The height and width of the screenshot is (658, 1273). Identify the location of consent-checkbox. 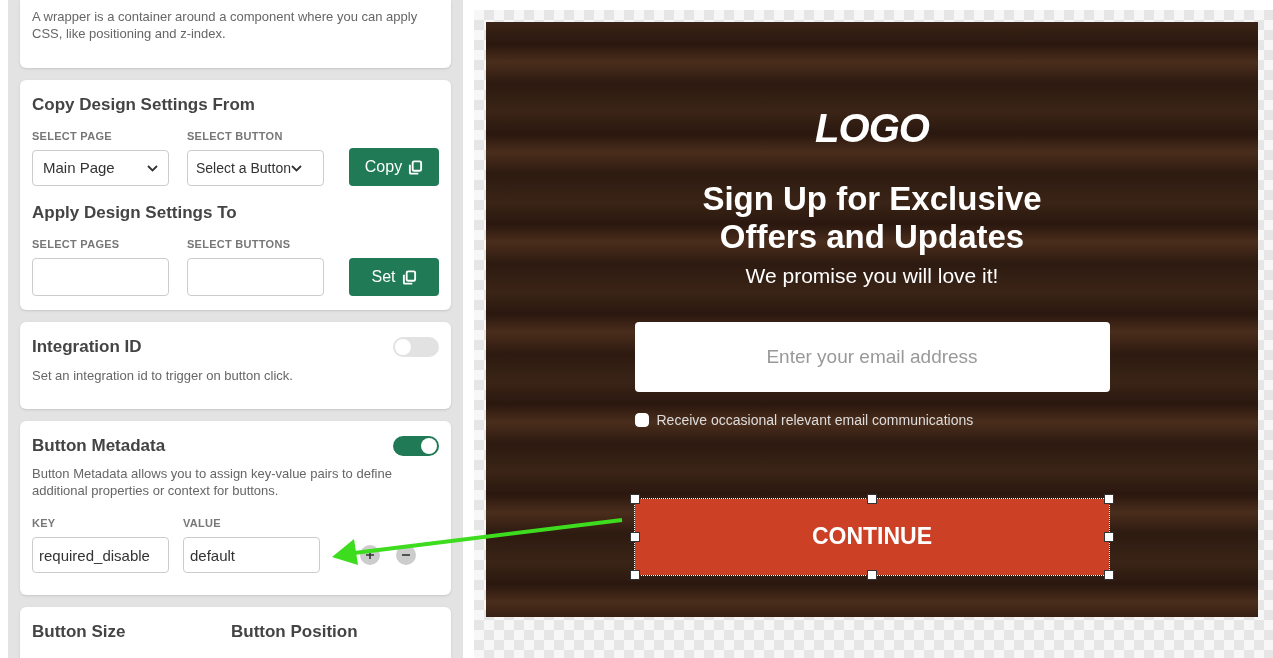
(641, 420).